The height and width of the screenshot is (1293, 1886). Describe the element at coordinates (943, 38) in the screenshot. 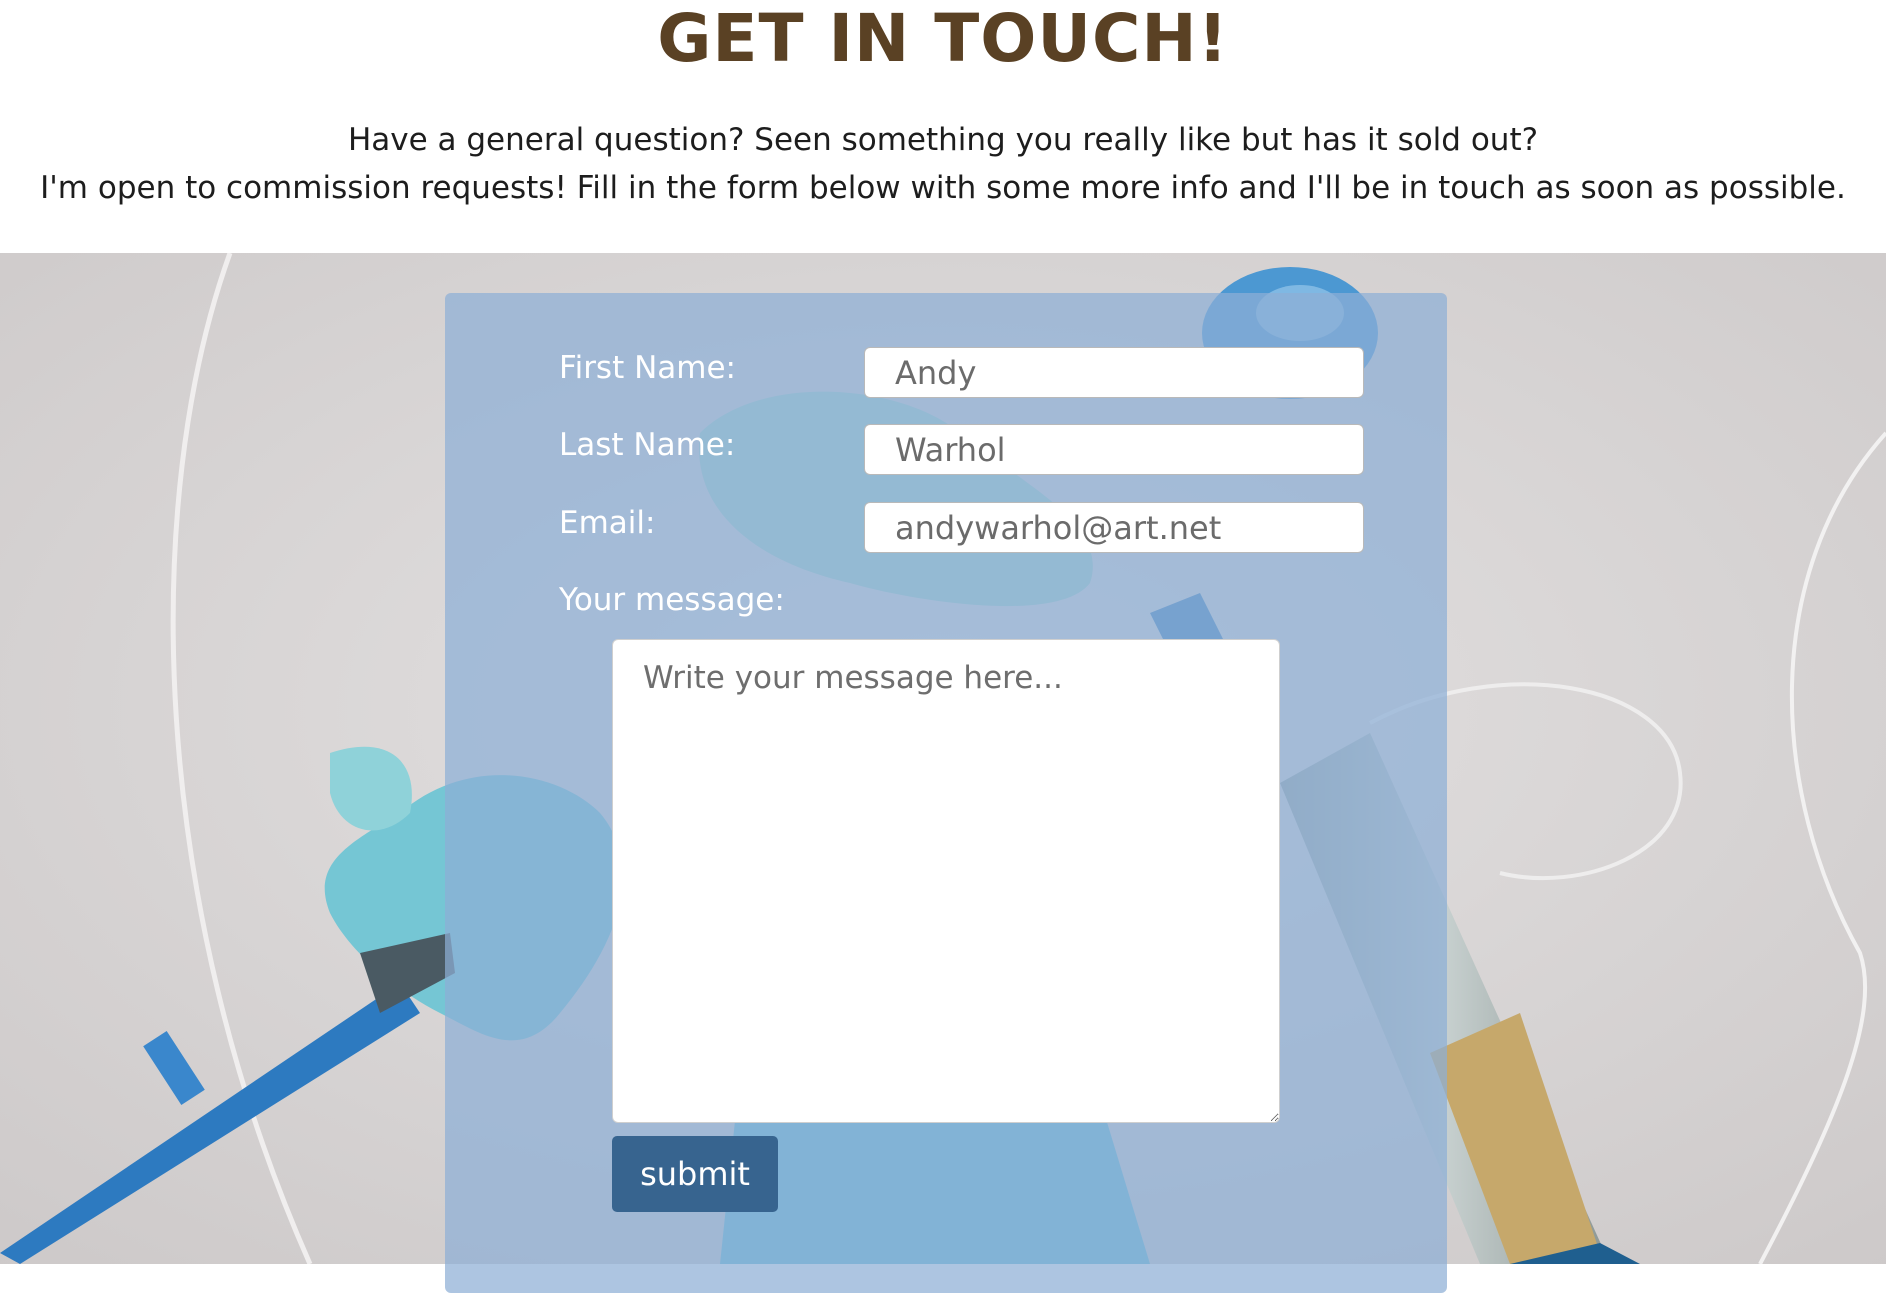

I see `page-title: GET IN TOUCH!` at that location.